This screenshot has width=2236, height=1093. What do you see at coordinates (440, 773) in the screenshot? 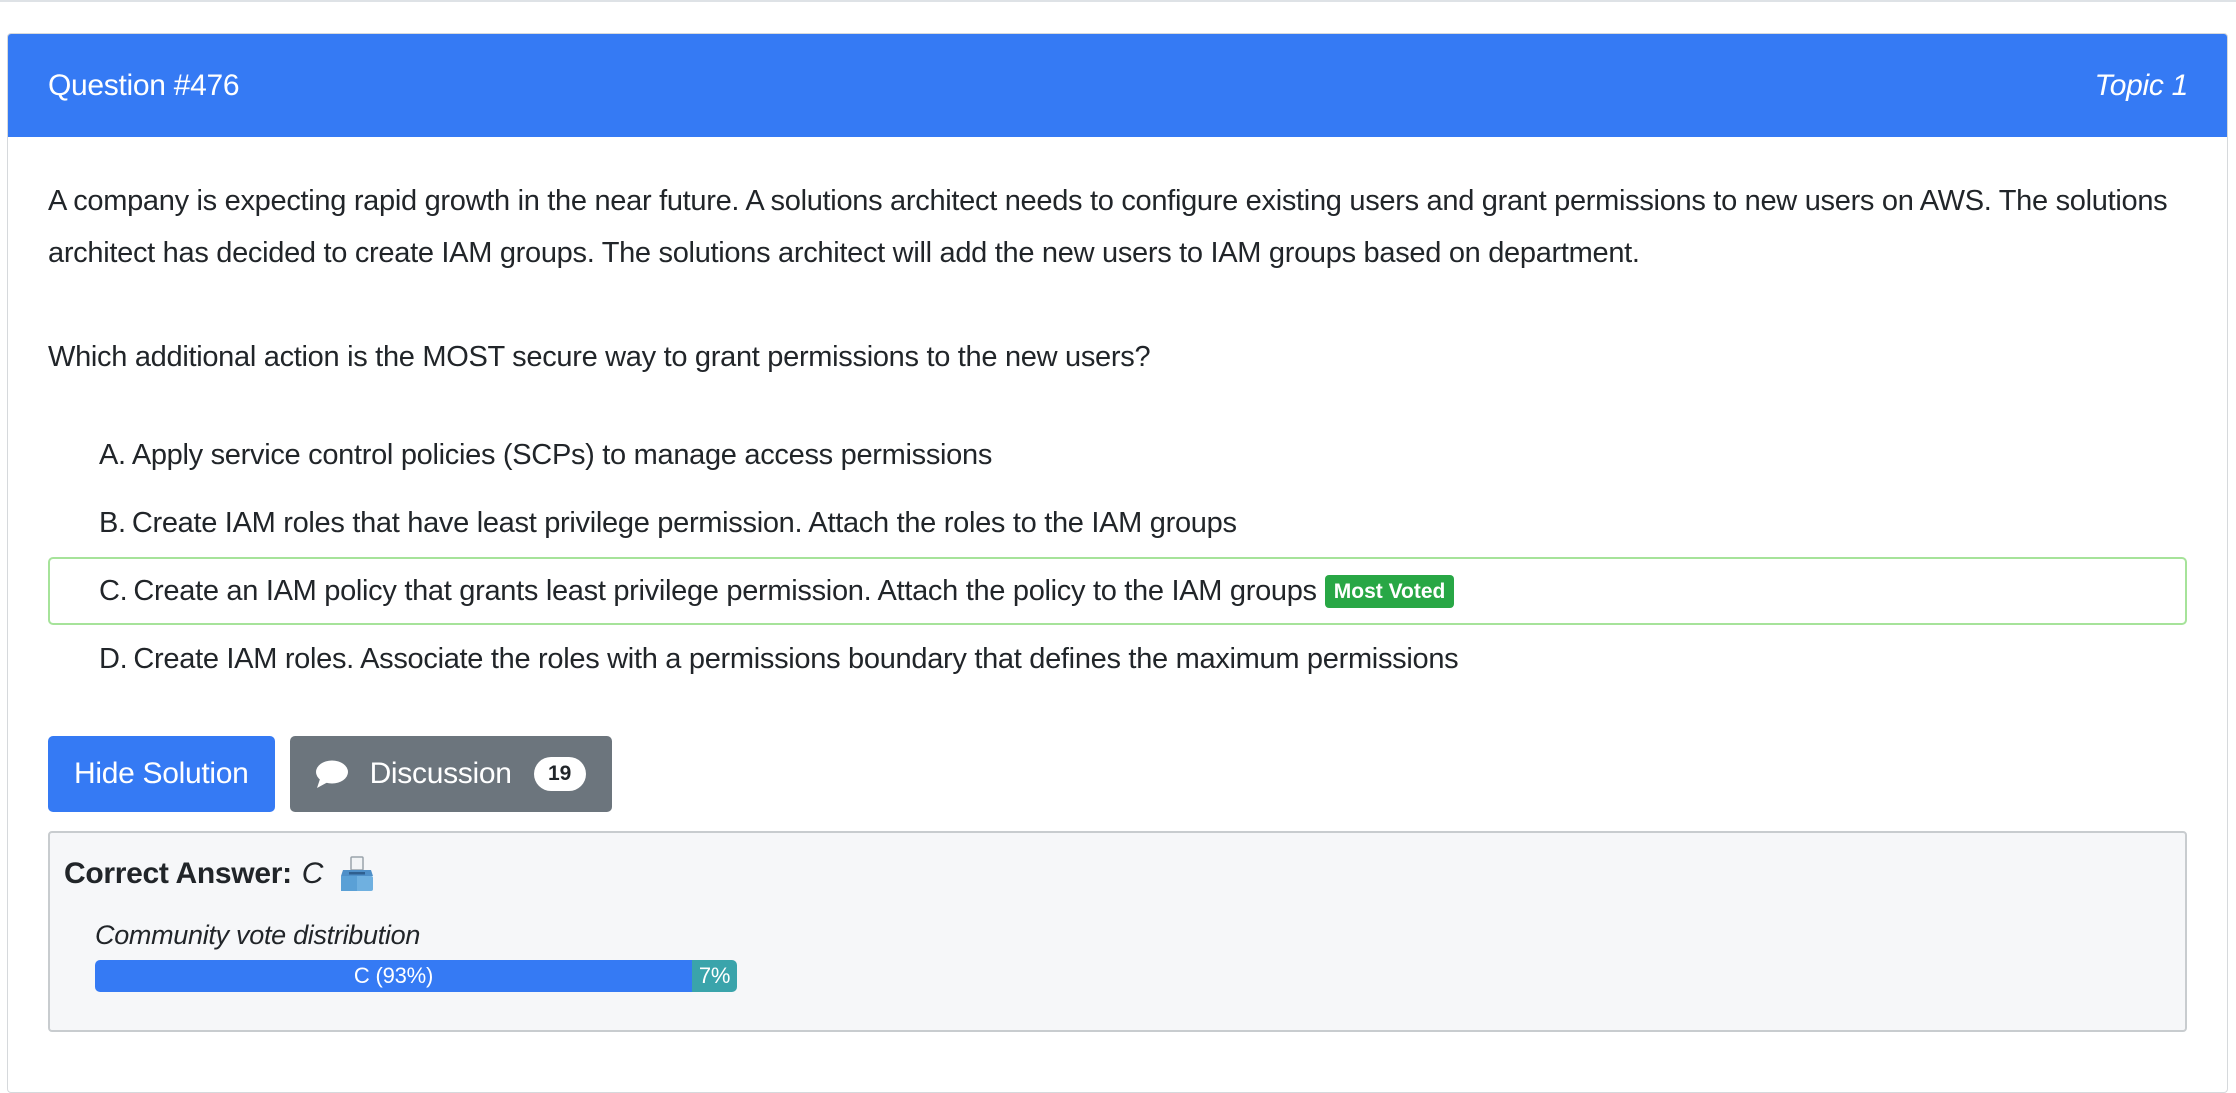
I see `discussion-label: Discussion` at bounding box center [440, 773].